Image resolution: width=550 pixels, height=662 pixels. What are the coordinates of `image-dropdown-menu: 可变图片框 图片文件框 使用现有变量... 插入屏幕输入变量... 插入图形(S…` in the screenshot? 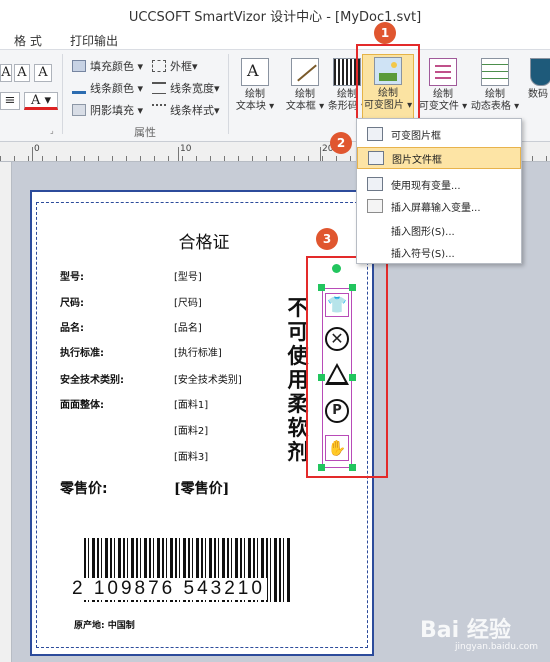 It's located at (439, 191).